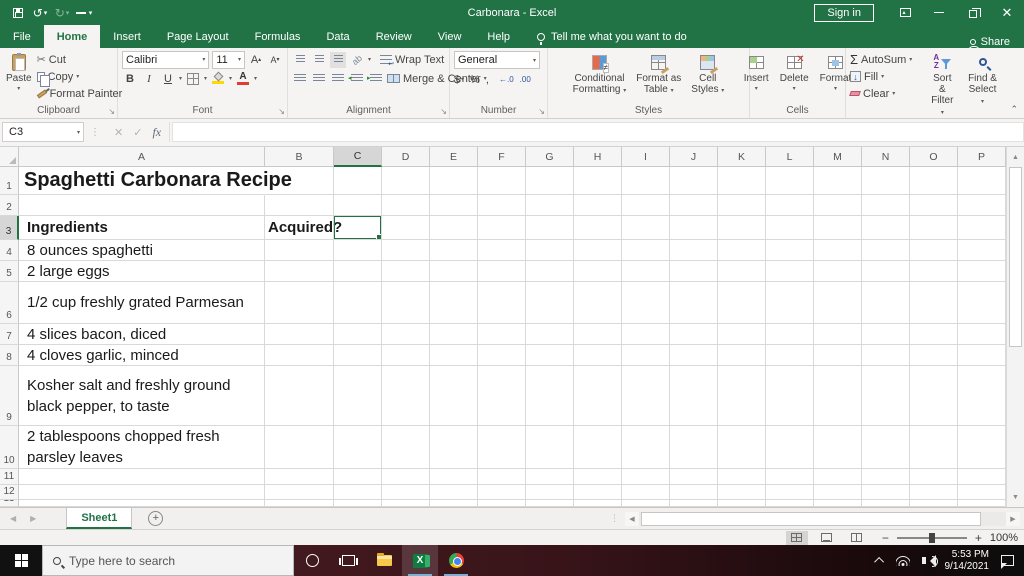 The width and height of the screenshot is (1024, 576). Describe the element at coordinates (978, 538) in the screenshot. I see `zoom-in-button: +` at that location.